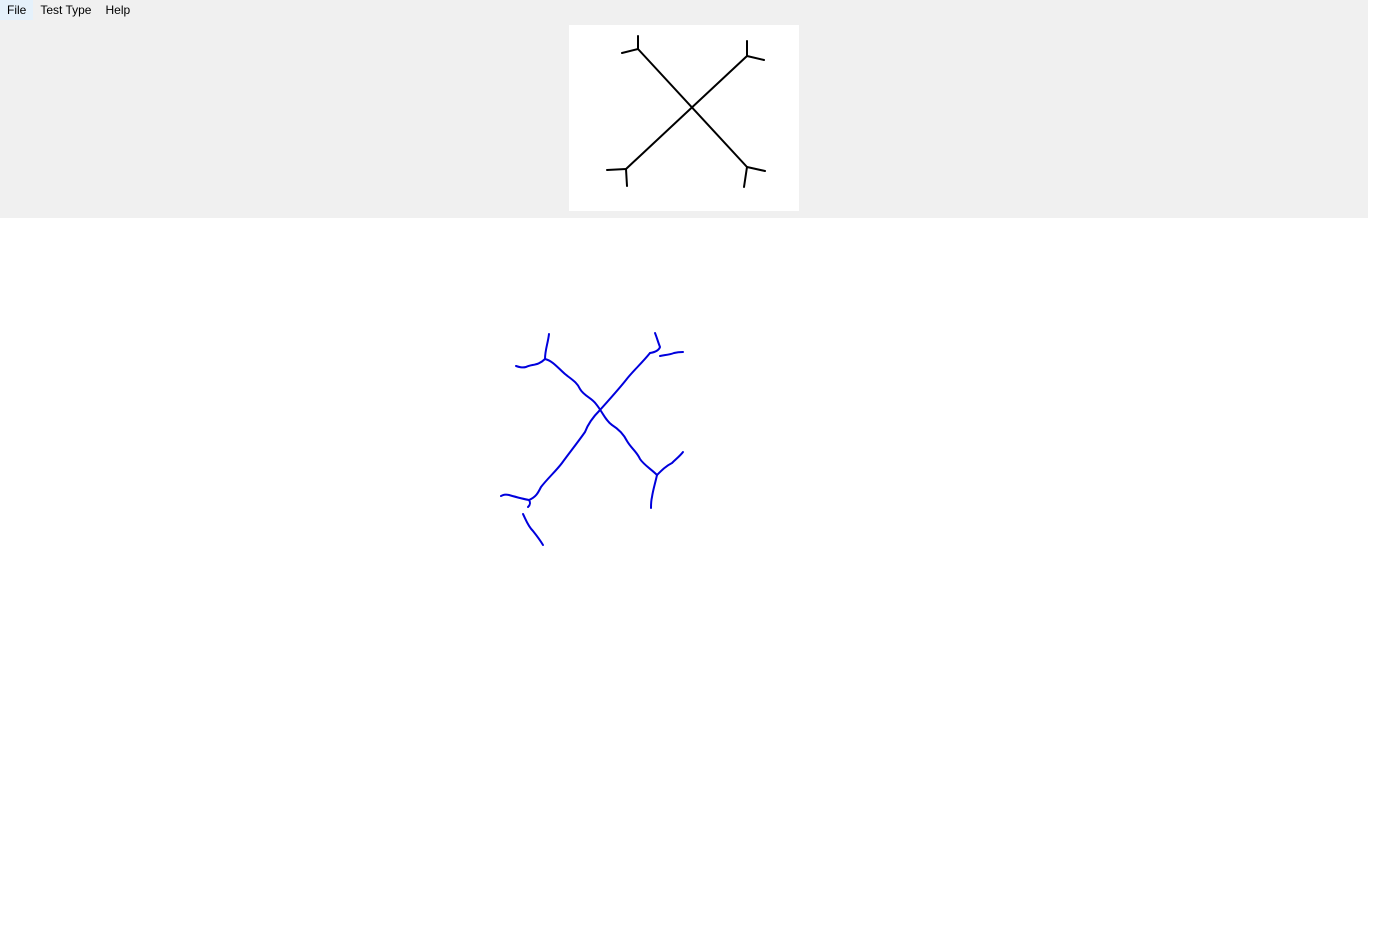 The image size is (1381, 925). I want to click on menu-bar: File Test Type Help, so click(68, 10).